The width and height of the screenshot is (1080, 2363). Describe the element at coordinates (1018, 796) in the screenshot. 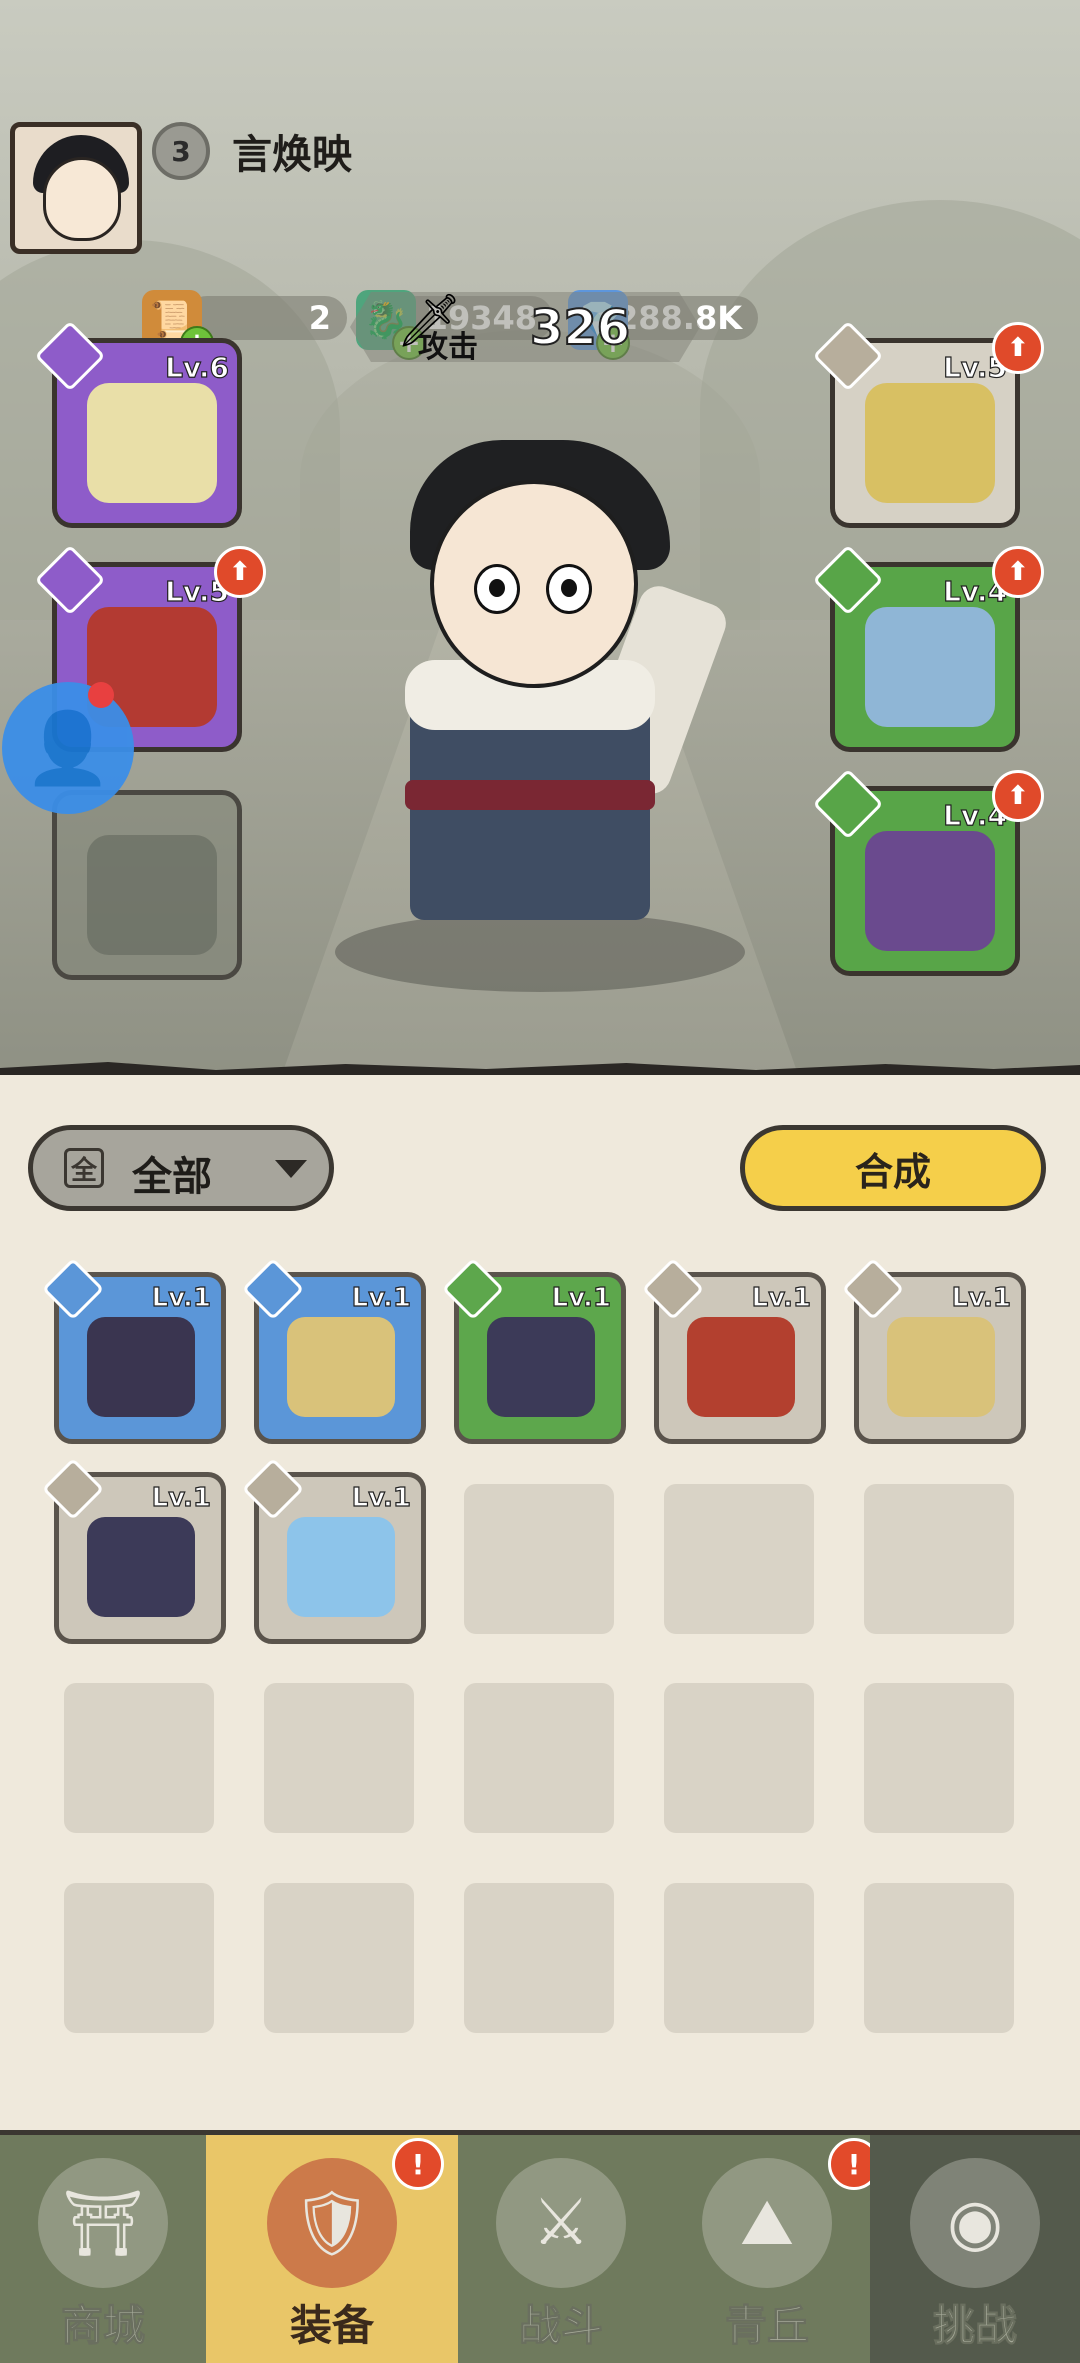

I see `amulet-upgrade-icon: ⬆` at that location.